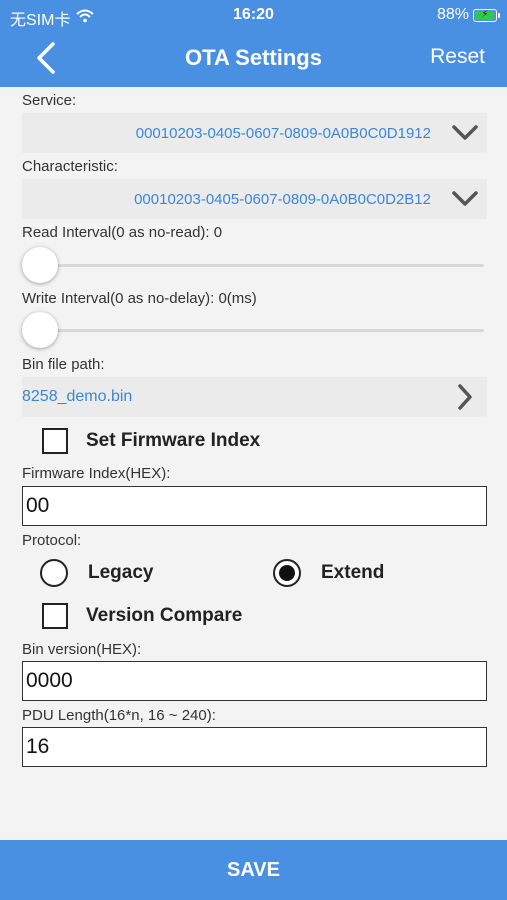 This screenshot has width=507, height=900. I want to click on chevron-right-icon, so click(465, 397).